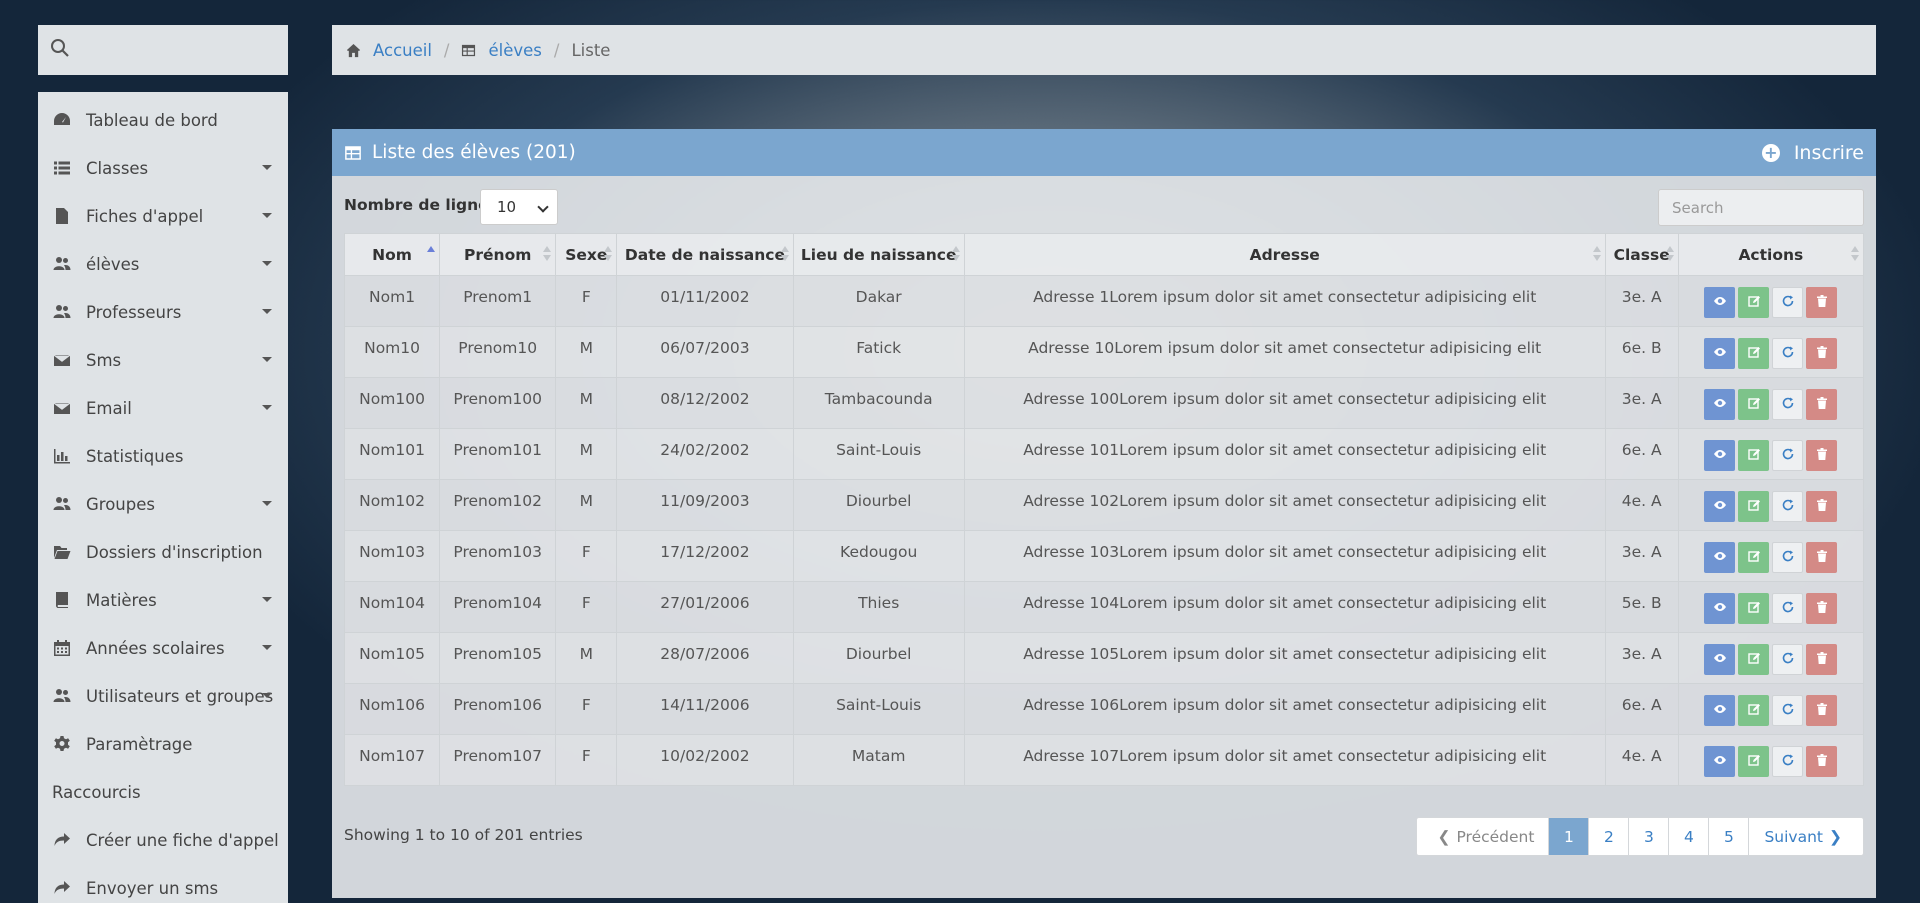 The height and width of the screenshot is (903, 1920). Describe the element at coordinates (163, 120) in the screenshot. I see `sidebar-item-tableau-de-bord: Tableau de bord` at that location.